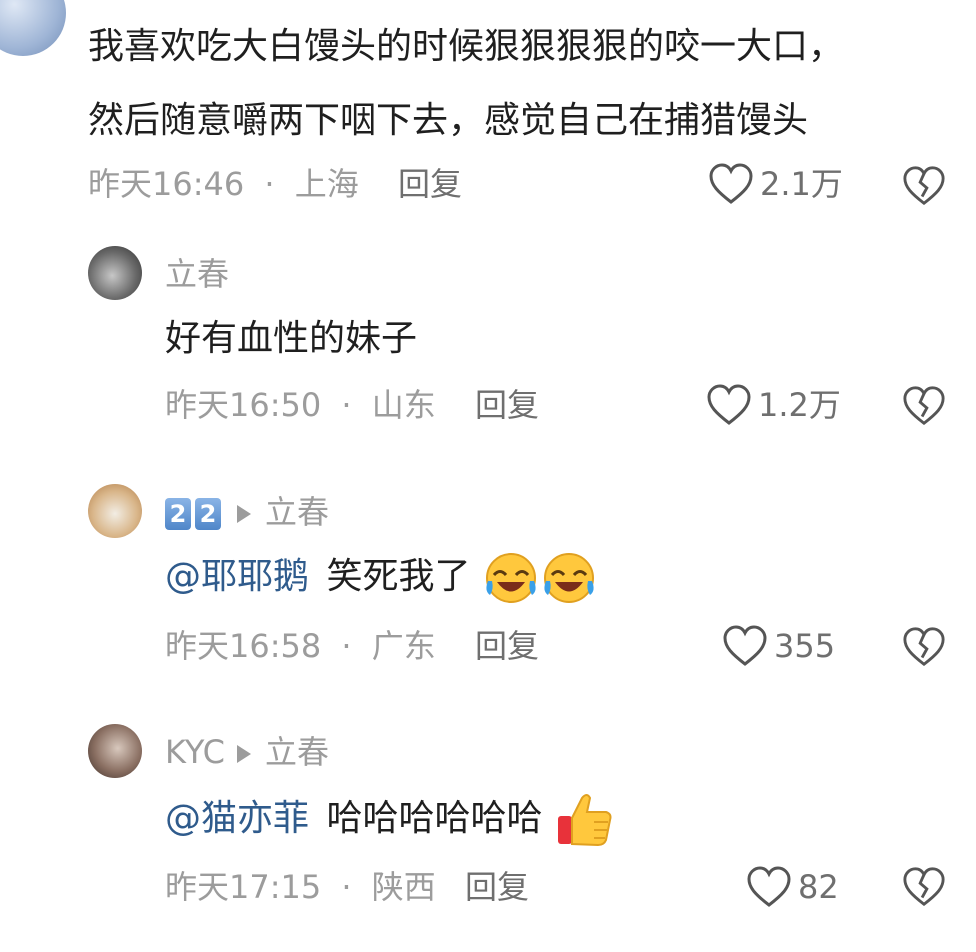  Describe the element at coordinates (792, 887) in the screenshot. I see `like-button: 82` at that location.